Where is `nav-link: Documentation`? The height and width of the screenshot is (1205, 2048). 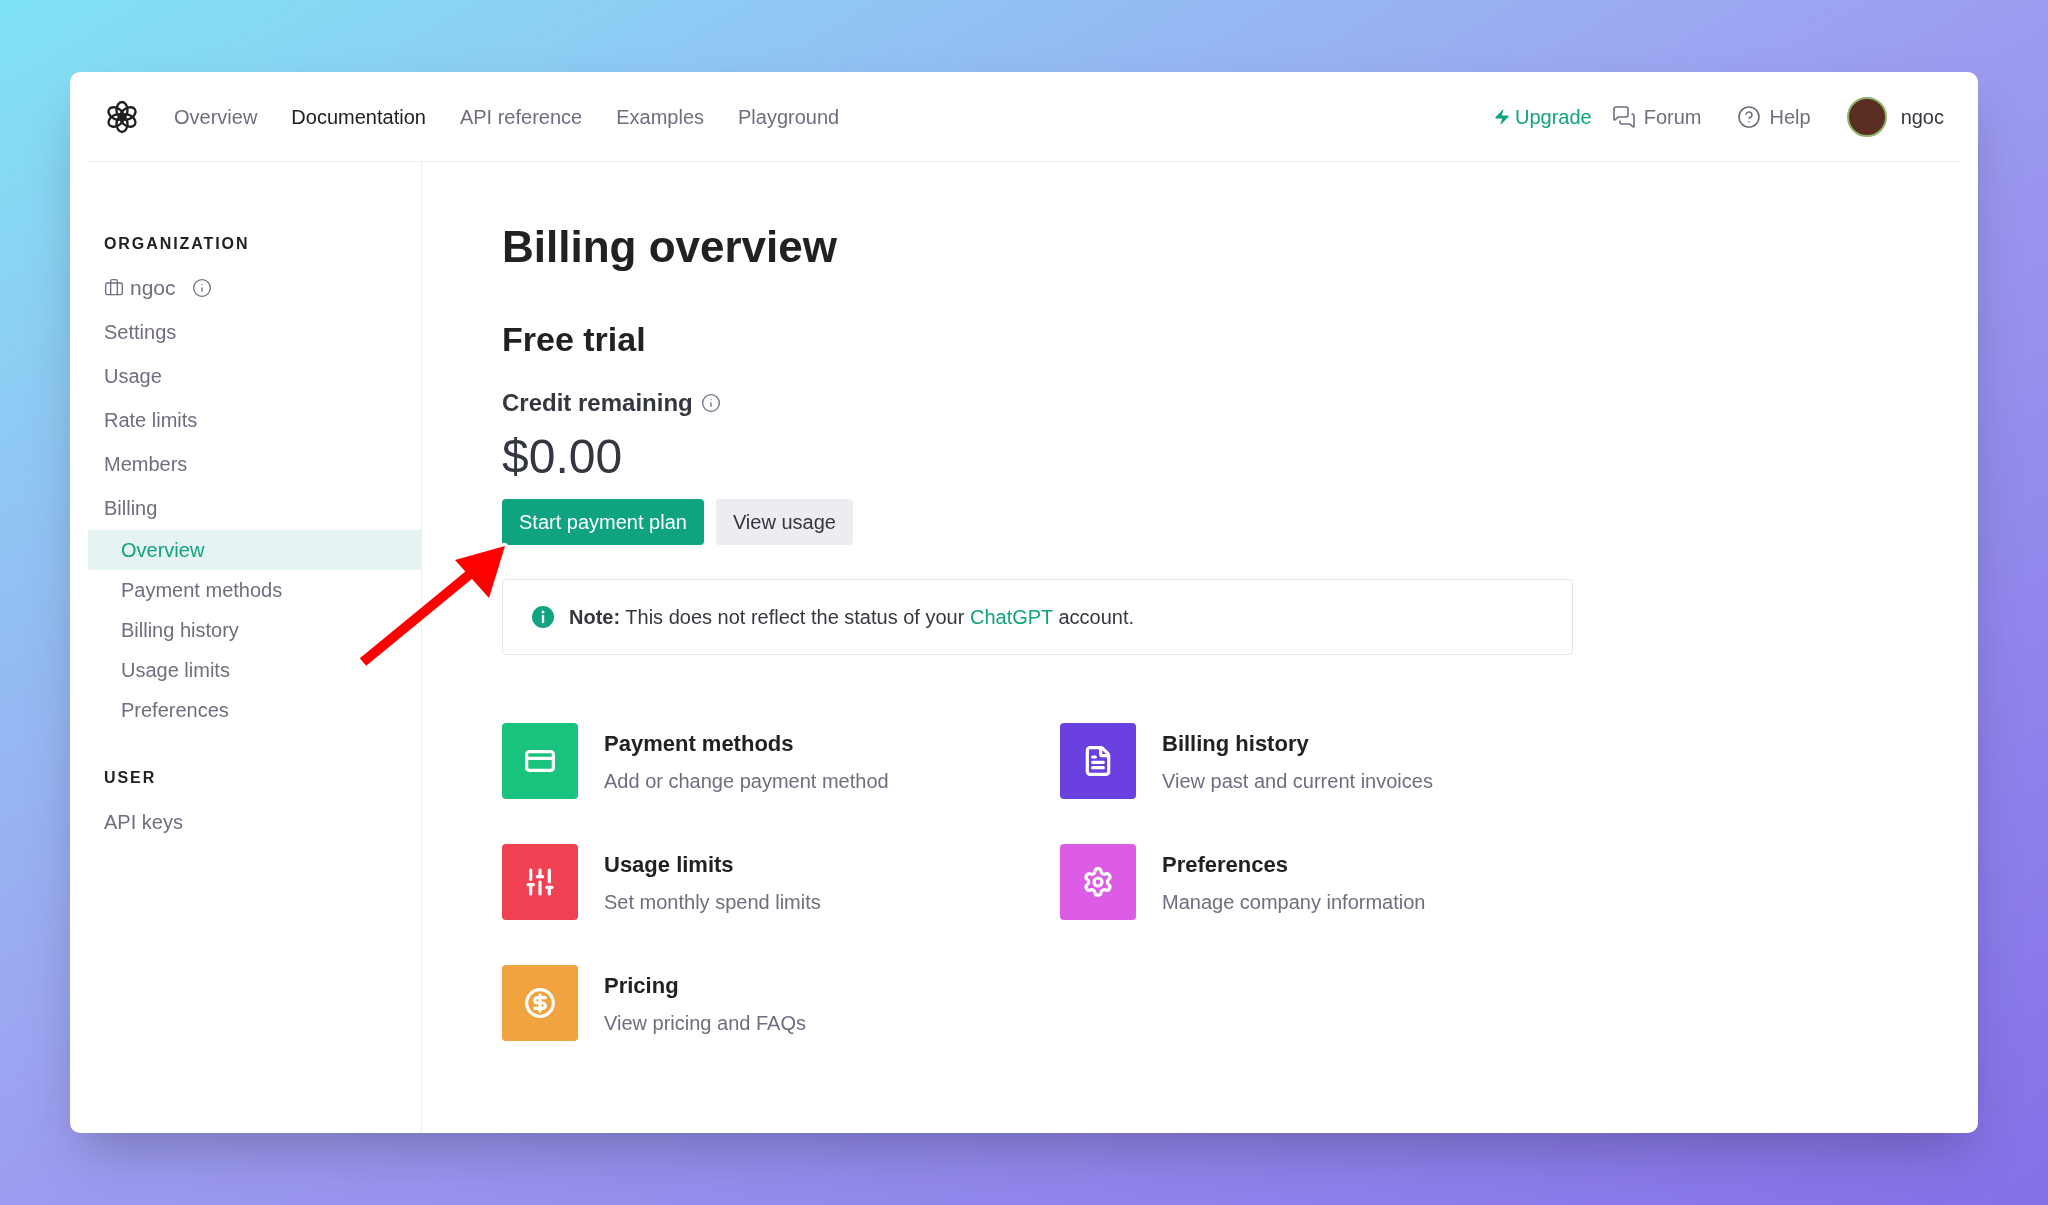
nav-link: Documentation is located at coordinates (358, 116).